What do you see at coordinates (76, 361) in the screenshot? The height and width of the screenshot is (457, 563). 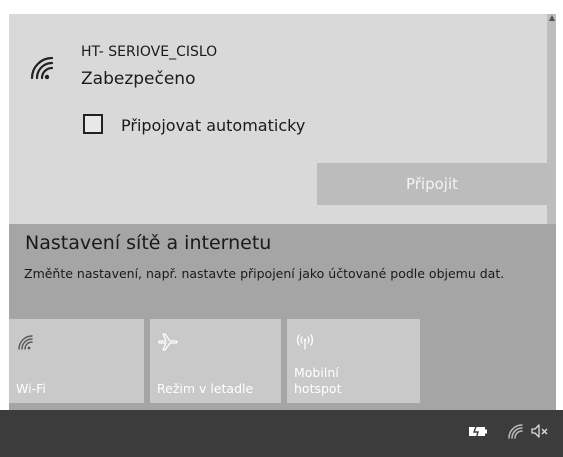 I see `quick-action-wifi: Wi-Fi` at bounding box center [76, 361].